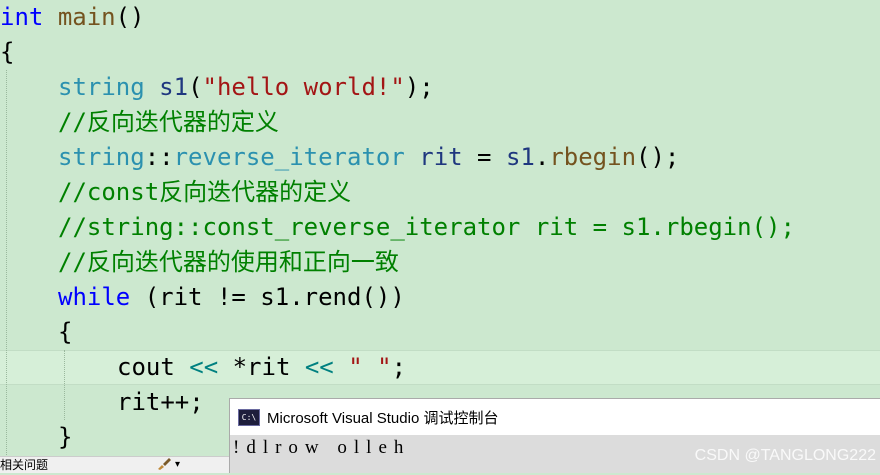 The height and width of the screenshot is (475, 880). I want to click on keyword: while, so click(94, 297).